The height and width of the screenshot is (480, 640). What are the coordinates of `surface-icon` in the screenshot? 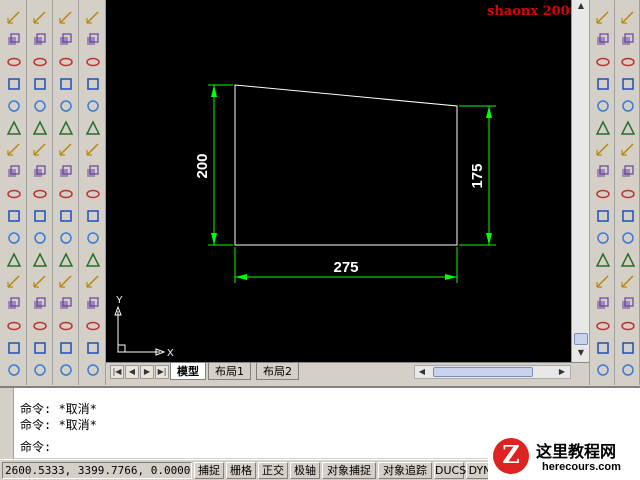 It's located at (66, 282).